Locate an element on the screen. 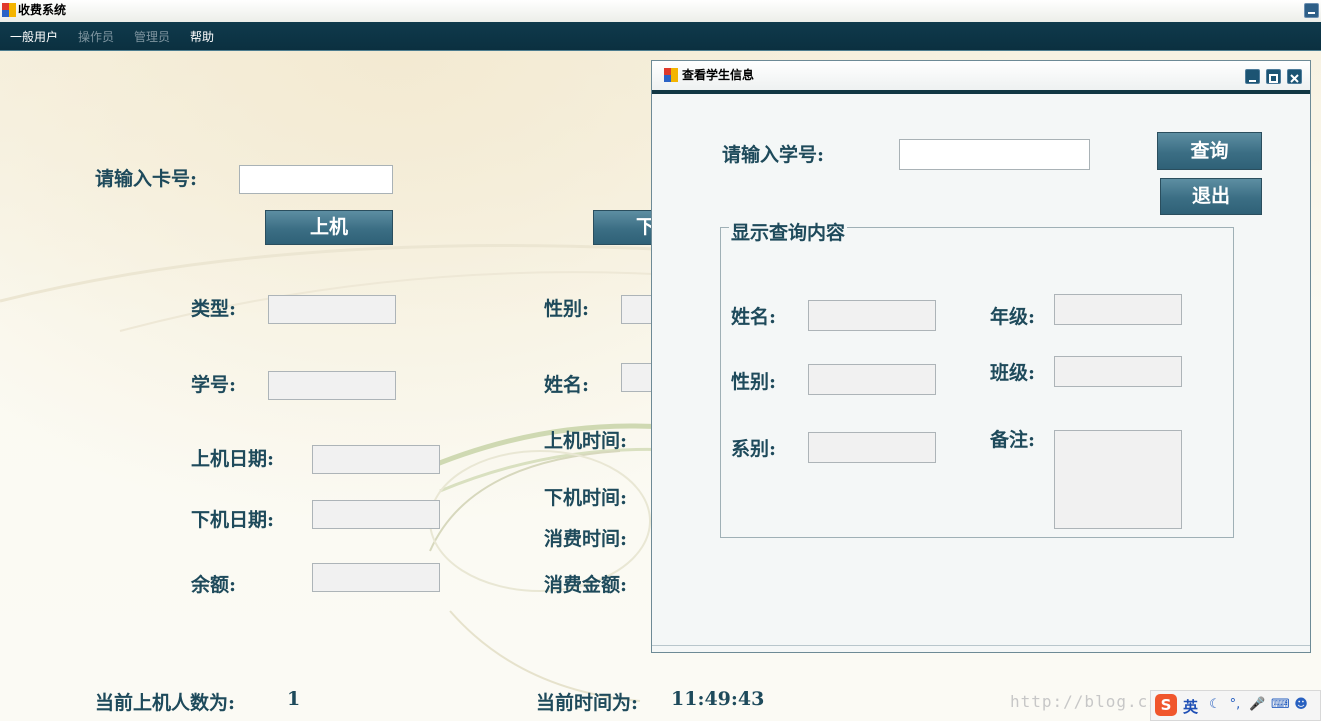 This screenshot has width=1321, height=721. punctuation-icon: °, is located at coordinates (1235, 705).